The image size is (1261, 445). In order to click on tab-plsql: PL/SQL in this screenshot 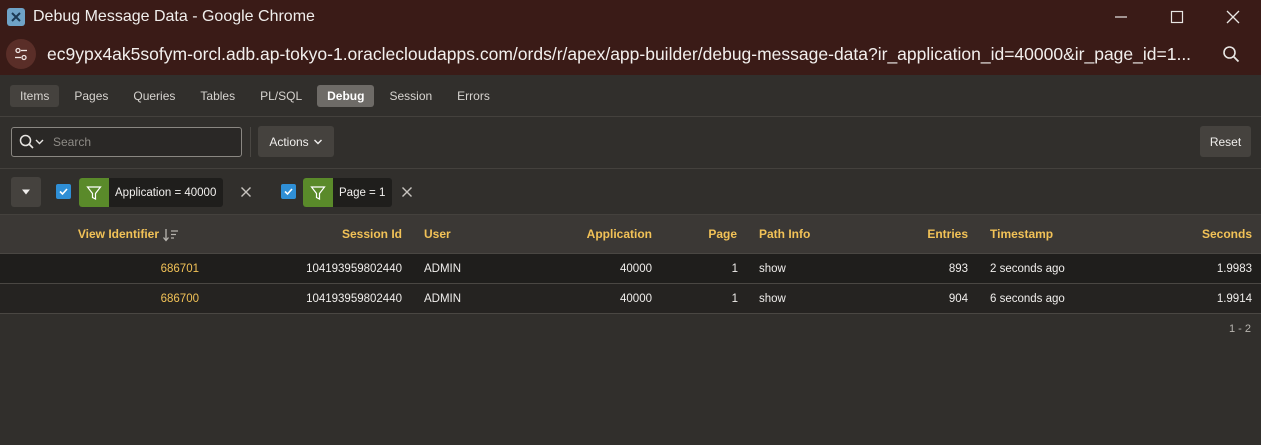, I will do `click(281, 96)`.